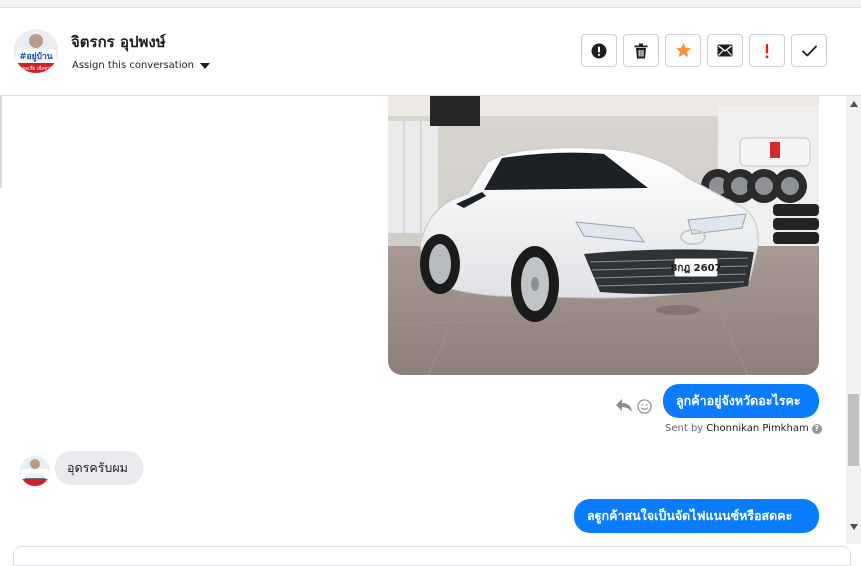 Image resolution: width=861 pixels, height=566 pixels. I want to click on star-button, so click(683, 50).